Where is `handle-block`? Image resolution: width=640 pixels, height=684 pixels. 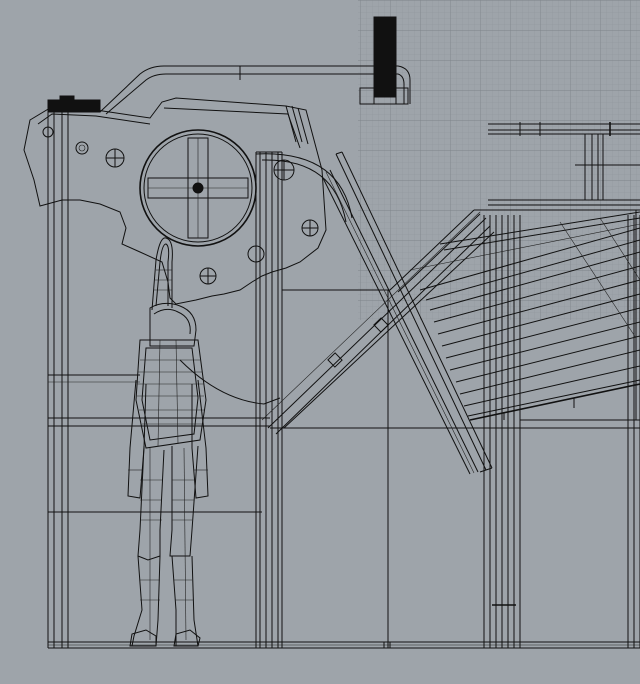 handle-block is located at coordinates (74, 104).